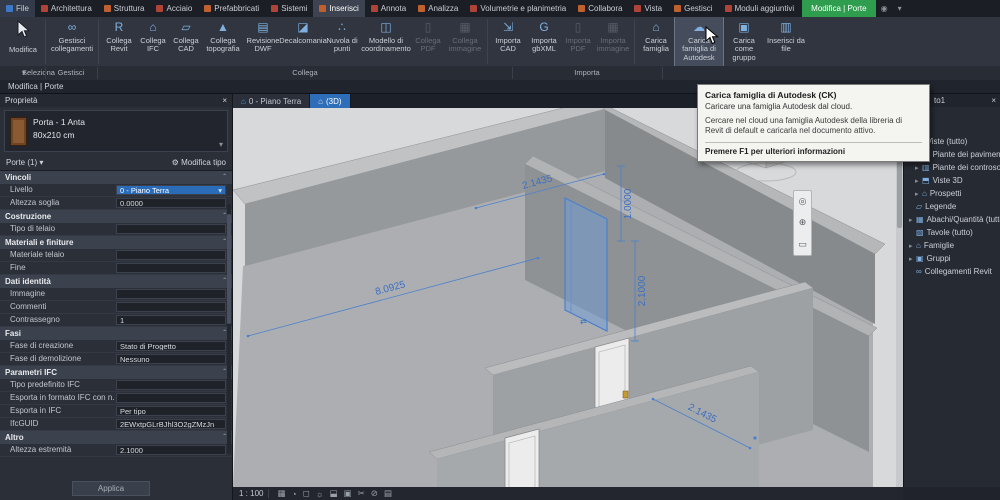 The height and width of the screenshot is (500, 1000). I want to click on panel-label-seleziona: Seleziona ▾, so click(27, 73).